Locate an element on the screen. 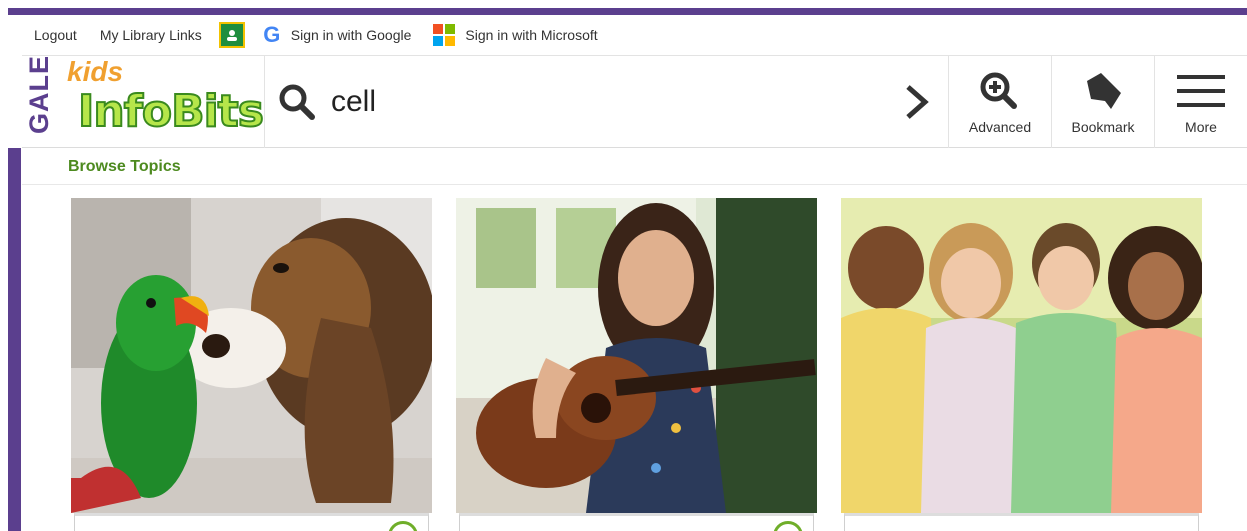 This screenshot has height=531, width=1247. advanced-search-button: Advanced is located at coordinates (1000, 102).